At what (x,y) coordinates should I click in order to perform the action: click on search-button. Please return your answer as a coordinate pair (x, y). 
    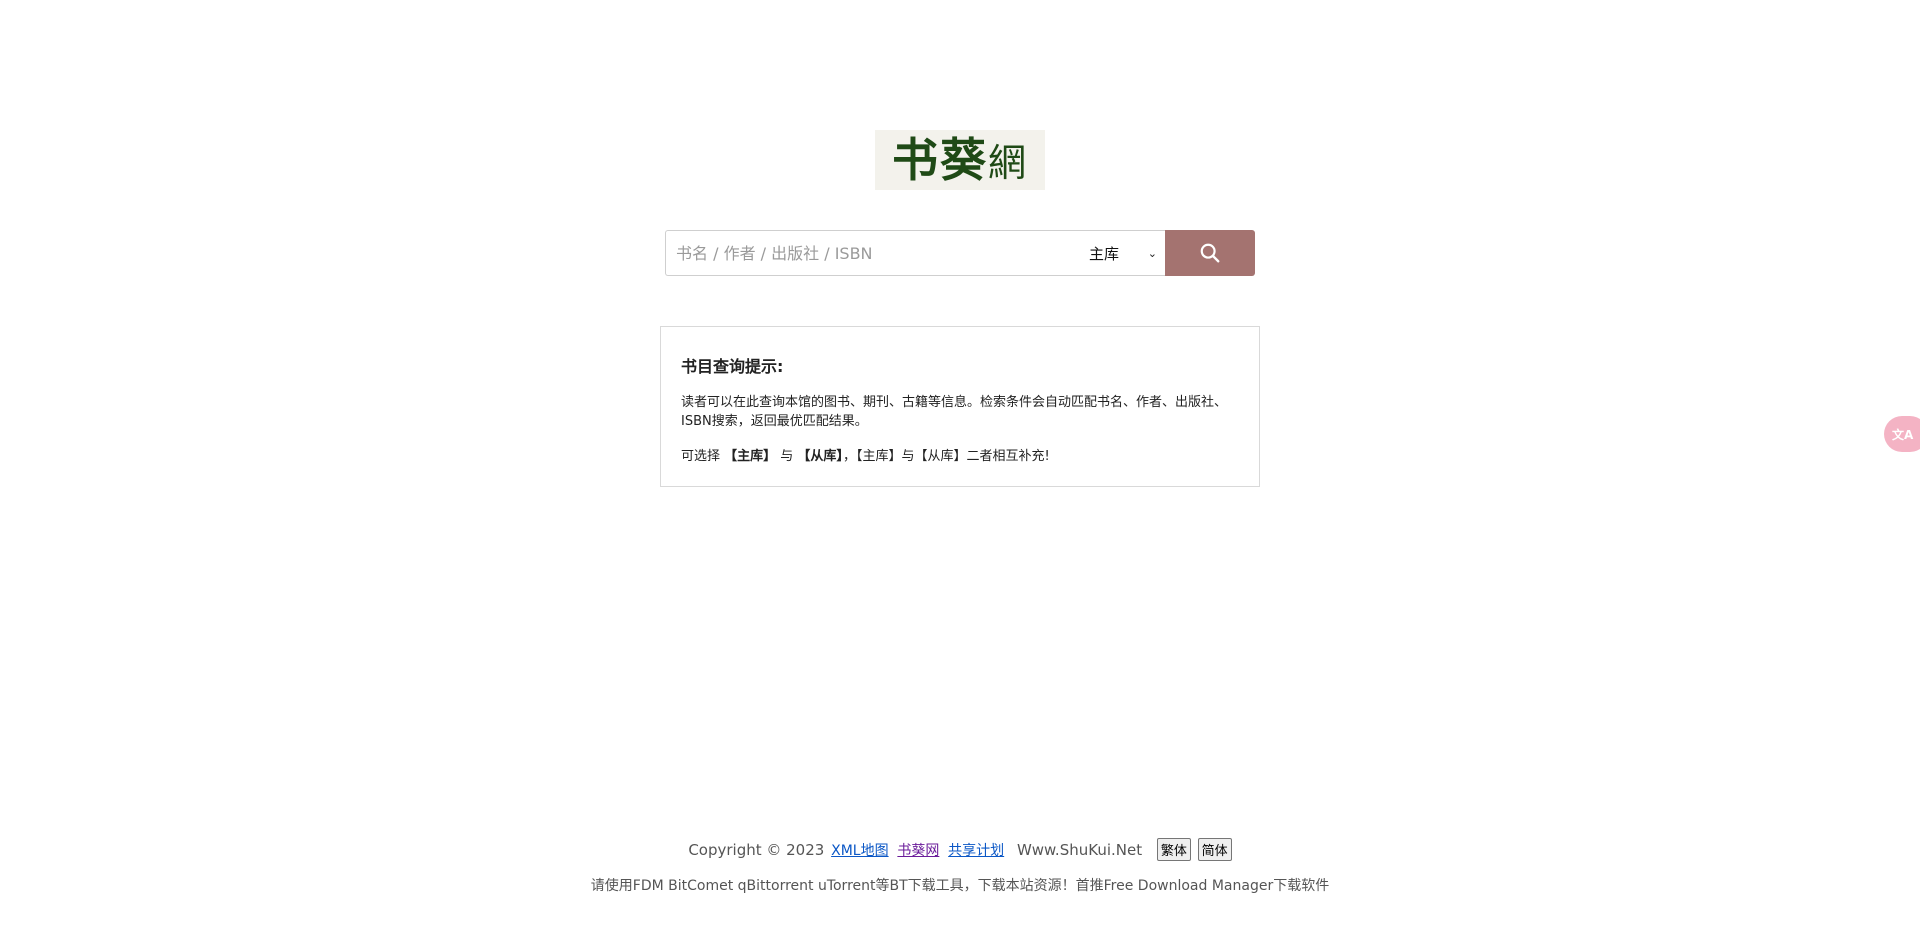
    Looking at the image, I should click on (1210, 253).